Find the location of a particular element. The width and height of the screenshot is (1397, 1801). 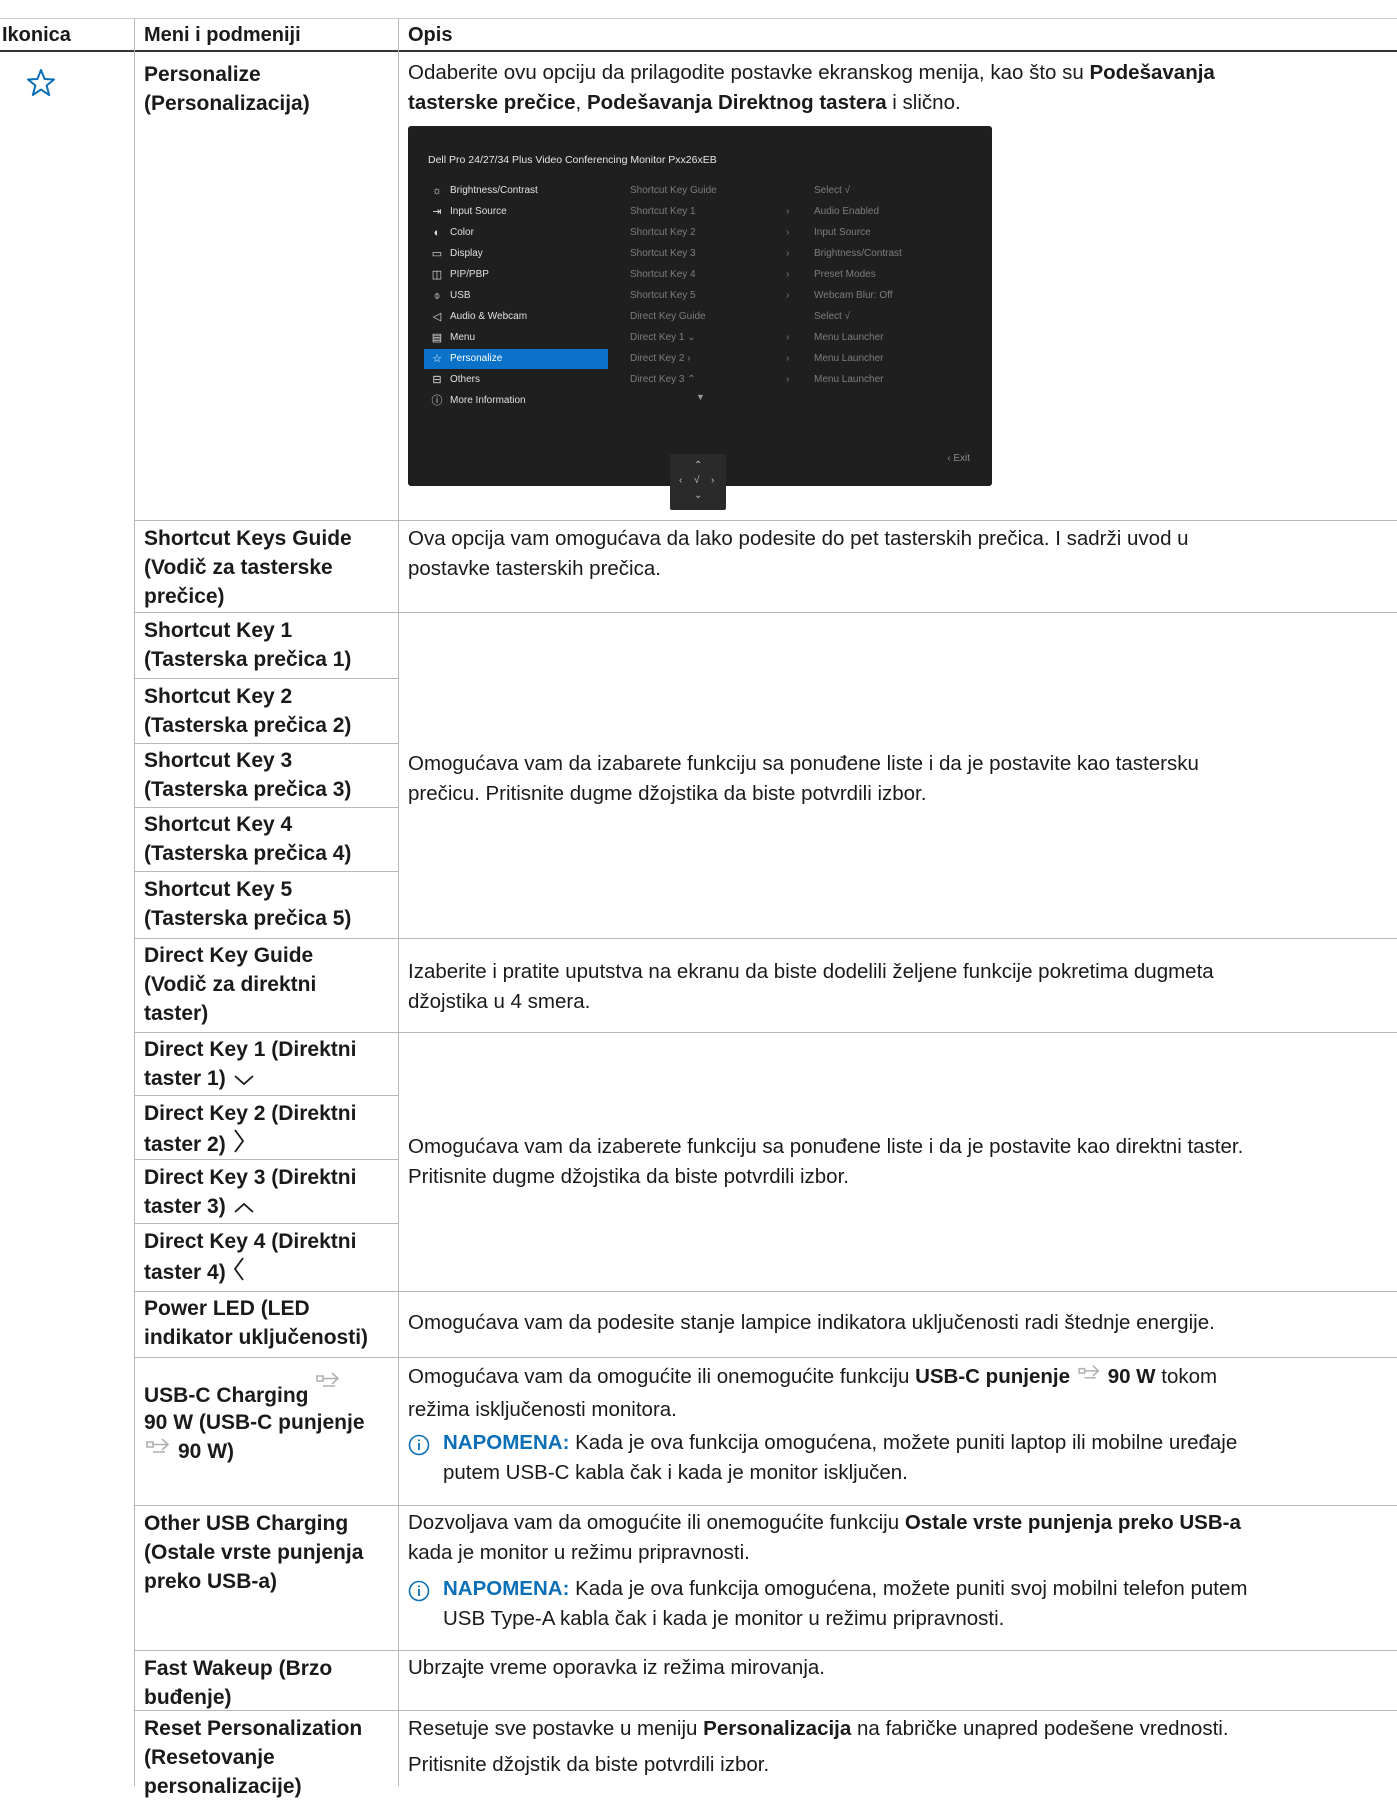

osd-menu-item: ◫ PIP/PBP is located at coordinates (516, 275).